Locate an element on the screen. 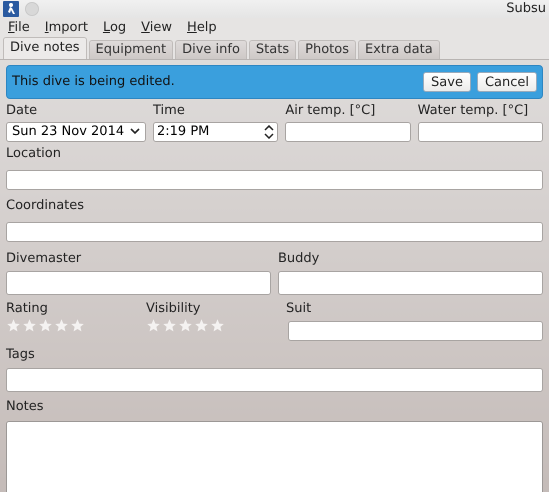  window-button is located at coordinates (32, 9).